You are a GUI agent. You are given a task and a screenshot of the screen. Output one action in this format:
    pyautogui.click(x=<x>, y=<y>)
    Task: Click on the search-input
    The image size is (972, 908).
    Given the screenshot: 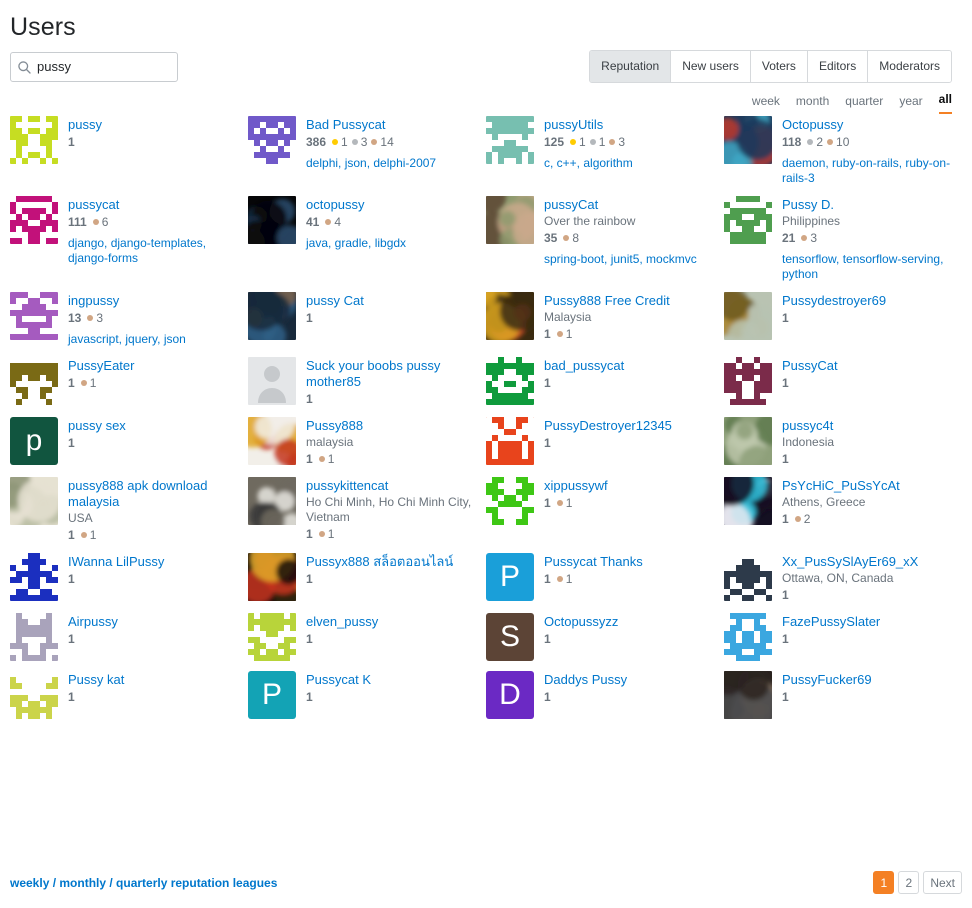 What is the action you would take?
    pyautogui.click(x=104, y=67)
    